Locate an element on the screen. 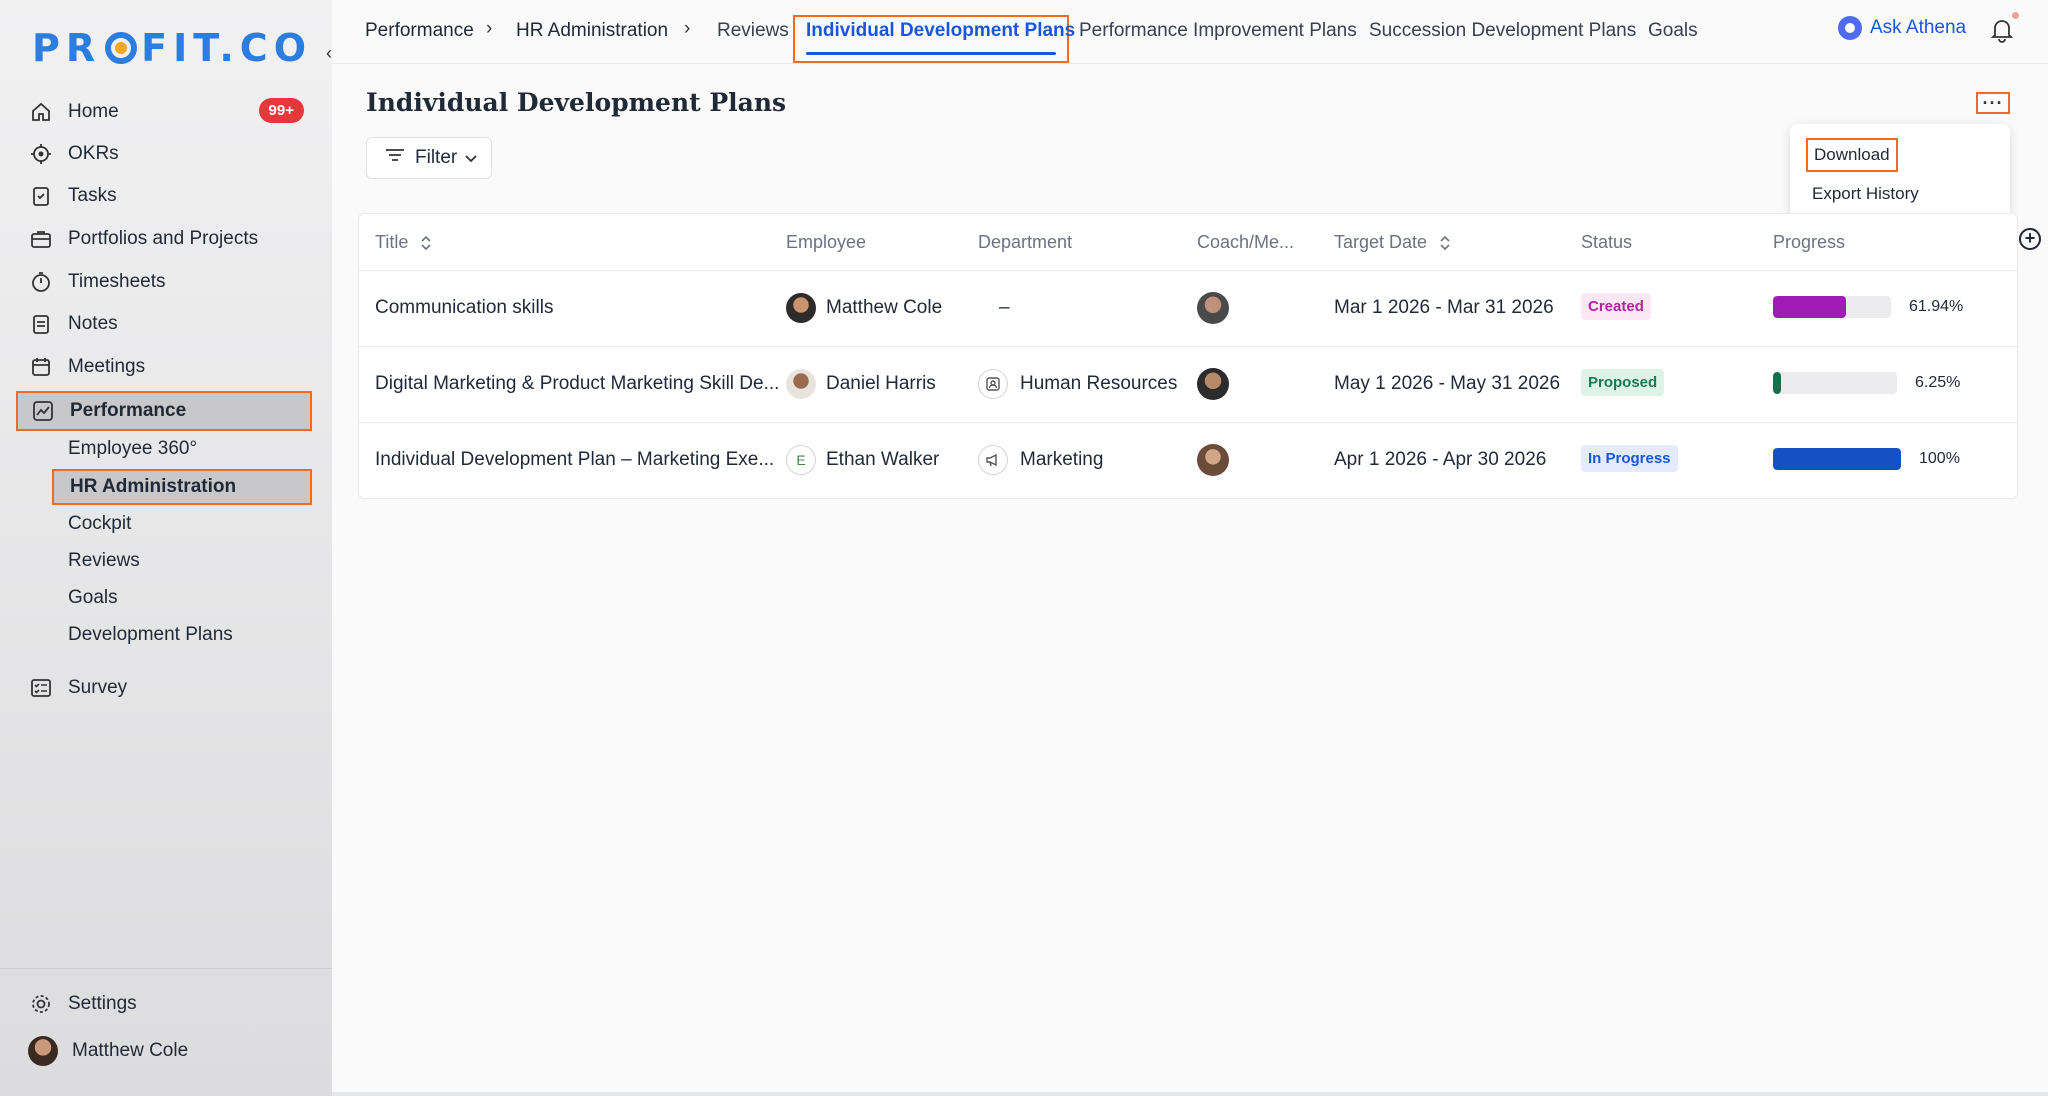 This screenshot has width=2048, height=1096. briefcase-icon is located at coordinates (41, 239).